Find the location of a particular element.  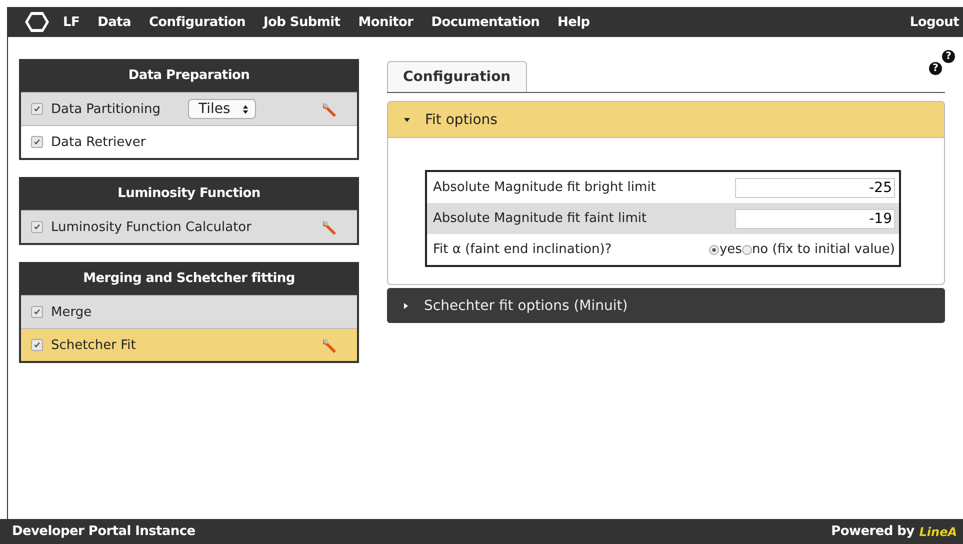

tab: Configuration is located at coordinates (457, 76).